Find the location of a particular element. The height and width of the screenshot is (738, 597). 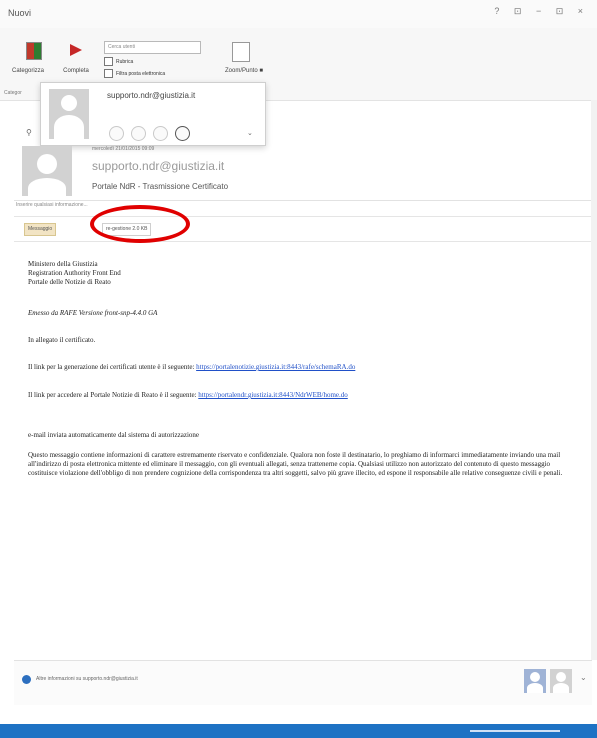

video-icon is located at coordinates (160, 133).